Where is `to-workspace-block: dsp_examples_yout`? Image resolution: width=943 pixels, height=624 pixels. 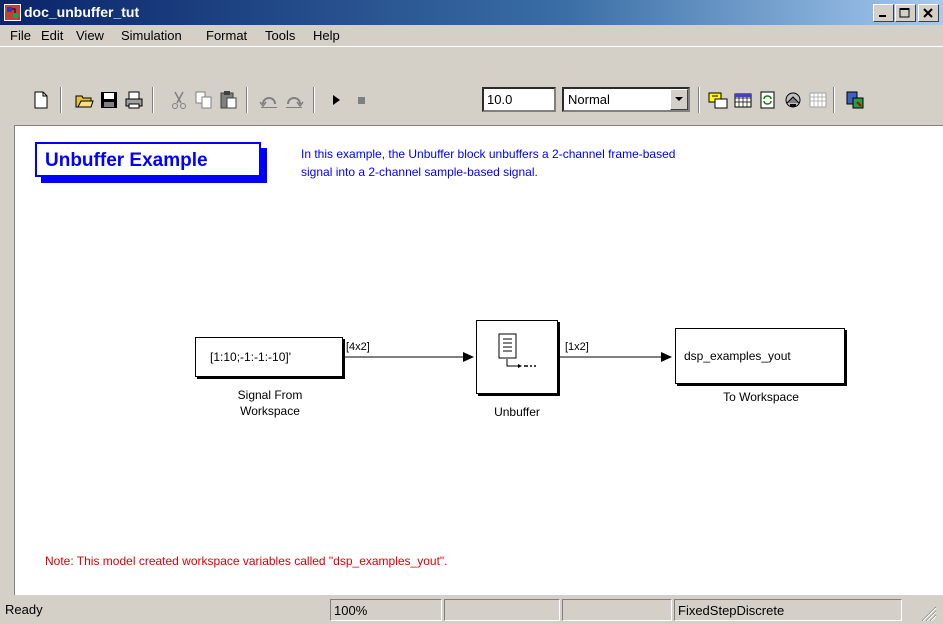 to-workspace-block: dsp_examples_yout is located at coordinates (760, 356).